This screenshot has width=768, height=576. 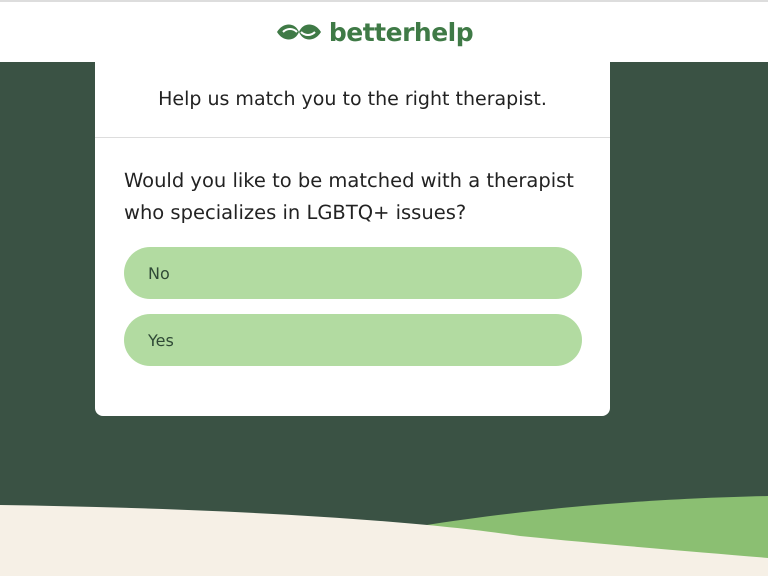 What do you see at coordinates (401, 32) in the screenshot?
I see `logo-text: betterhelp` at bounding box center [401, 32].